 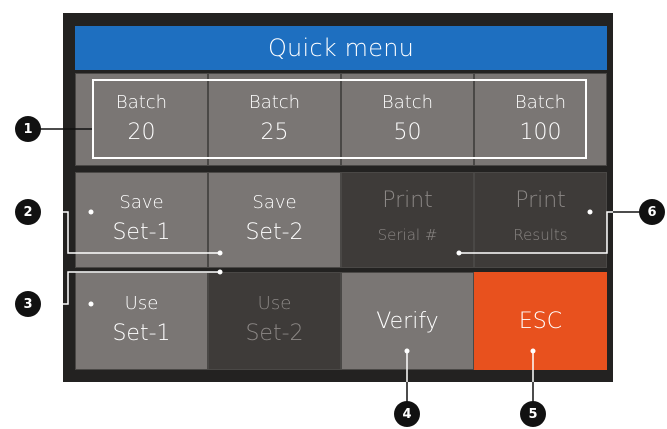 What do you see at coordinates (533, 414) in the screenshot?
I see `callout-5-badge: 5` at bounding box center [533, 414].